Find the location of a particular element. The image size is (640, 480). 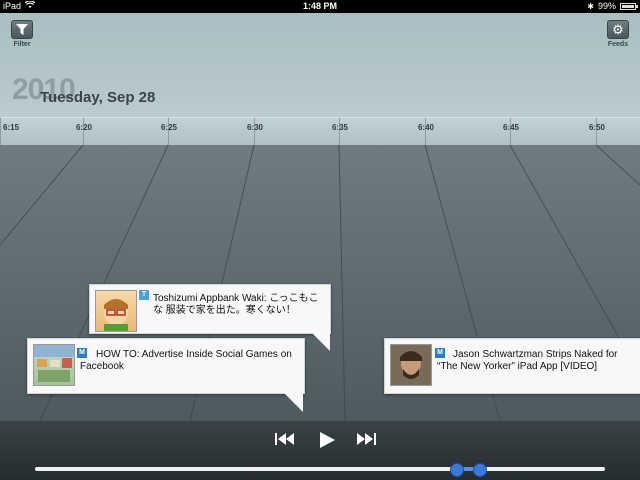

tick-0615: 6:15 is located at coordinates (9, 132).